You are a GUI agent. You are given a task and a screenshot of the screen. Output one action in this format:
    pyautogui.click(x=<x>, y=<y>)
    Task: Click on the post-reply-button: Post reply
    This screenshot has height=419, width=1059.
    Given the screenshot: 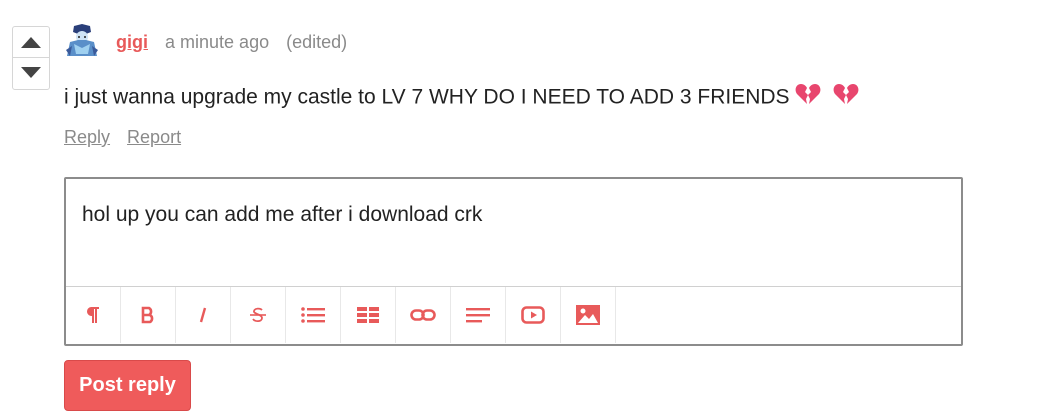 What is the action you would take?
    pyautogui.click(x=127, y=385)
    